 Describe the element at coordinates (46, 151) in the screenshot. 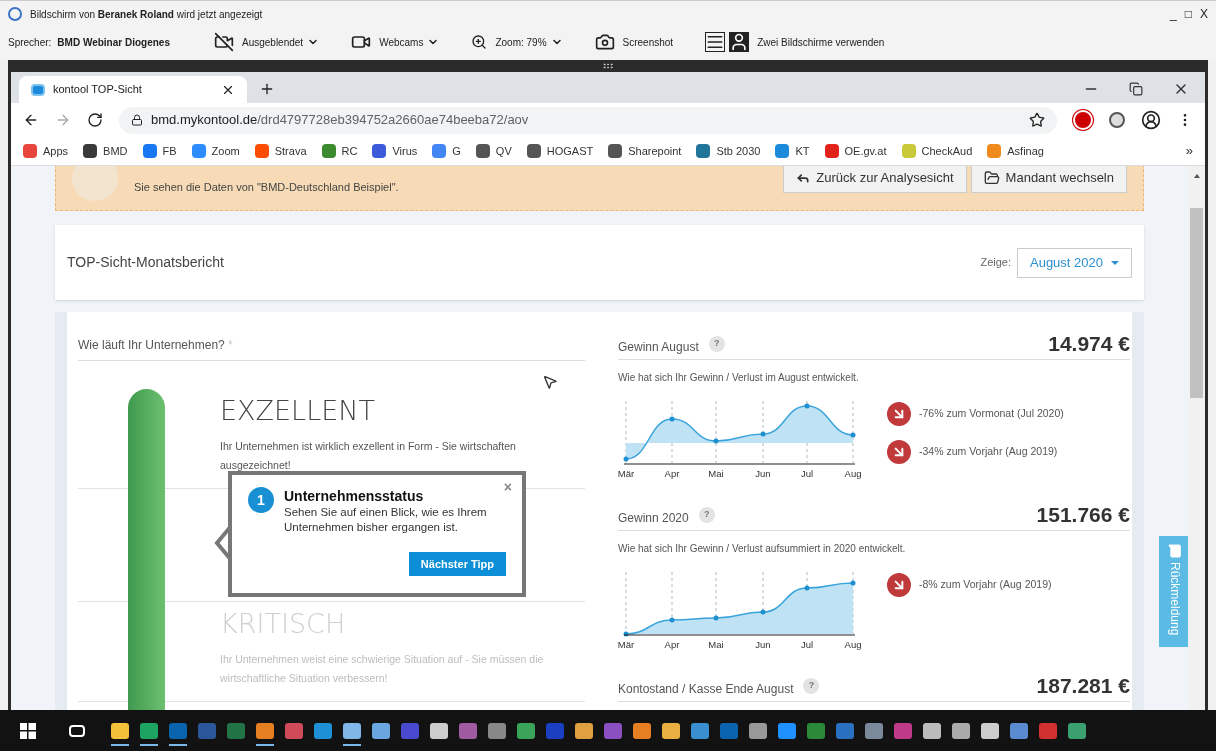

I see `bookmark-link: Apps` at that location.